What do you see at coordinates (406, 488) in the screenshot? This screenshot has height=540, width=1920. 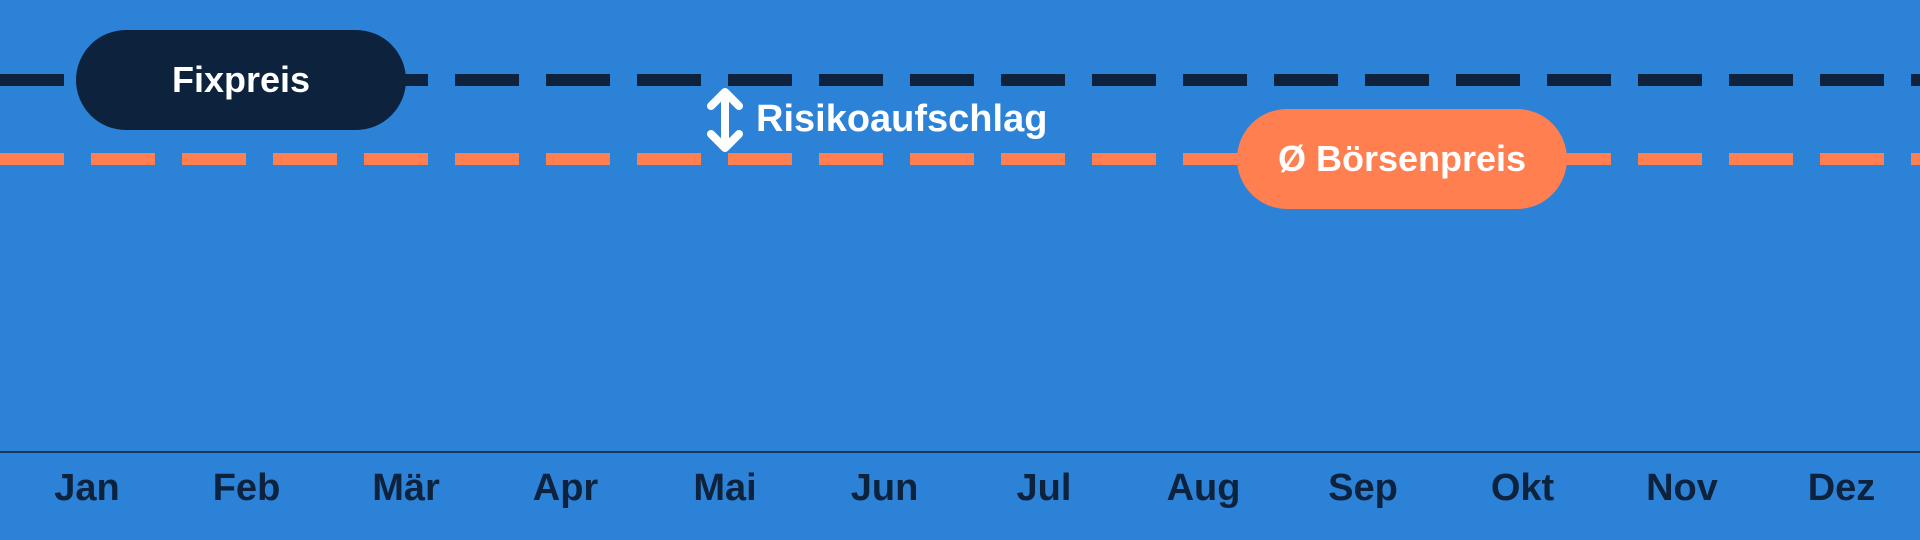 I see `month-label: Mär` at bounding box center [406, 488].